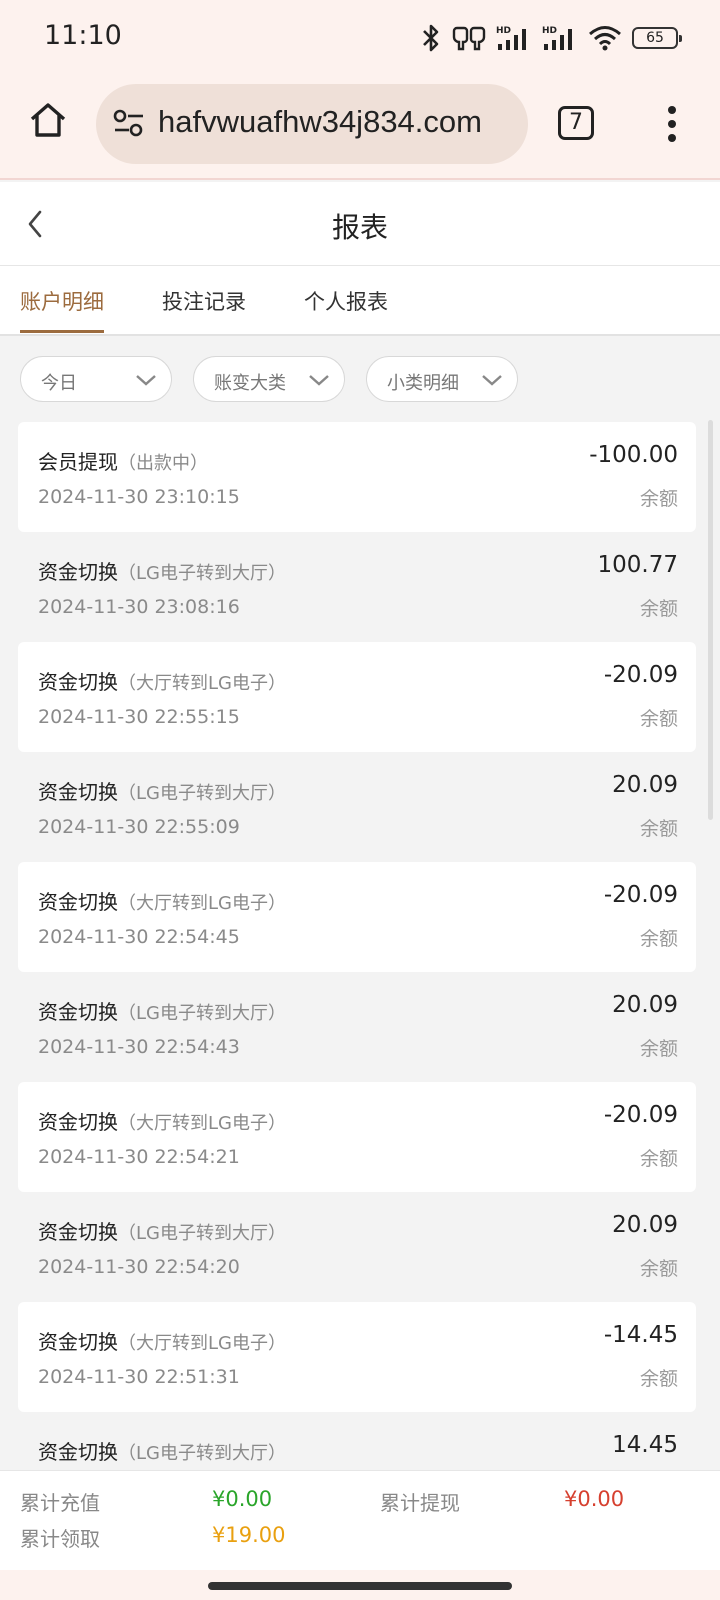 The image size is (720, 1600). Describe the element at coordinates (645, 1445) in the screenshot. I see `record-amount: 14.45` at that location.